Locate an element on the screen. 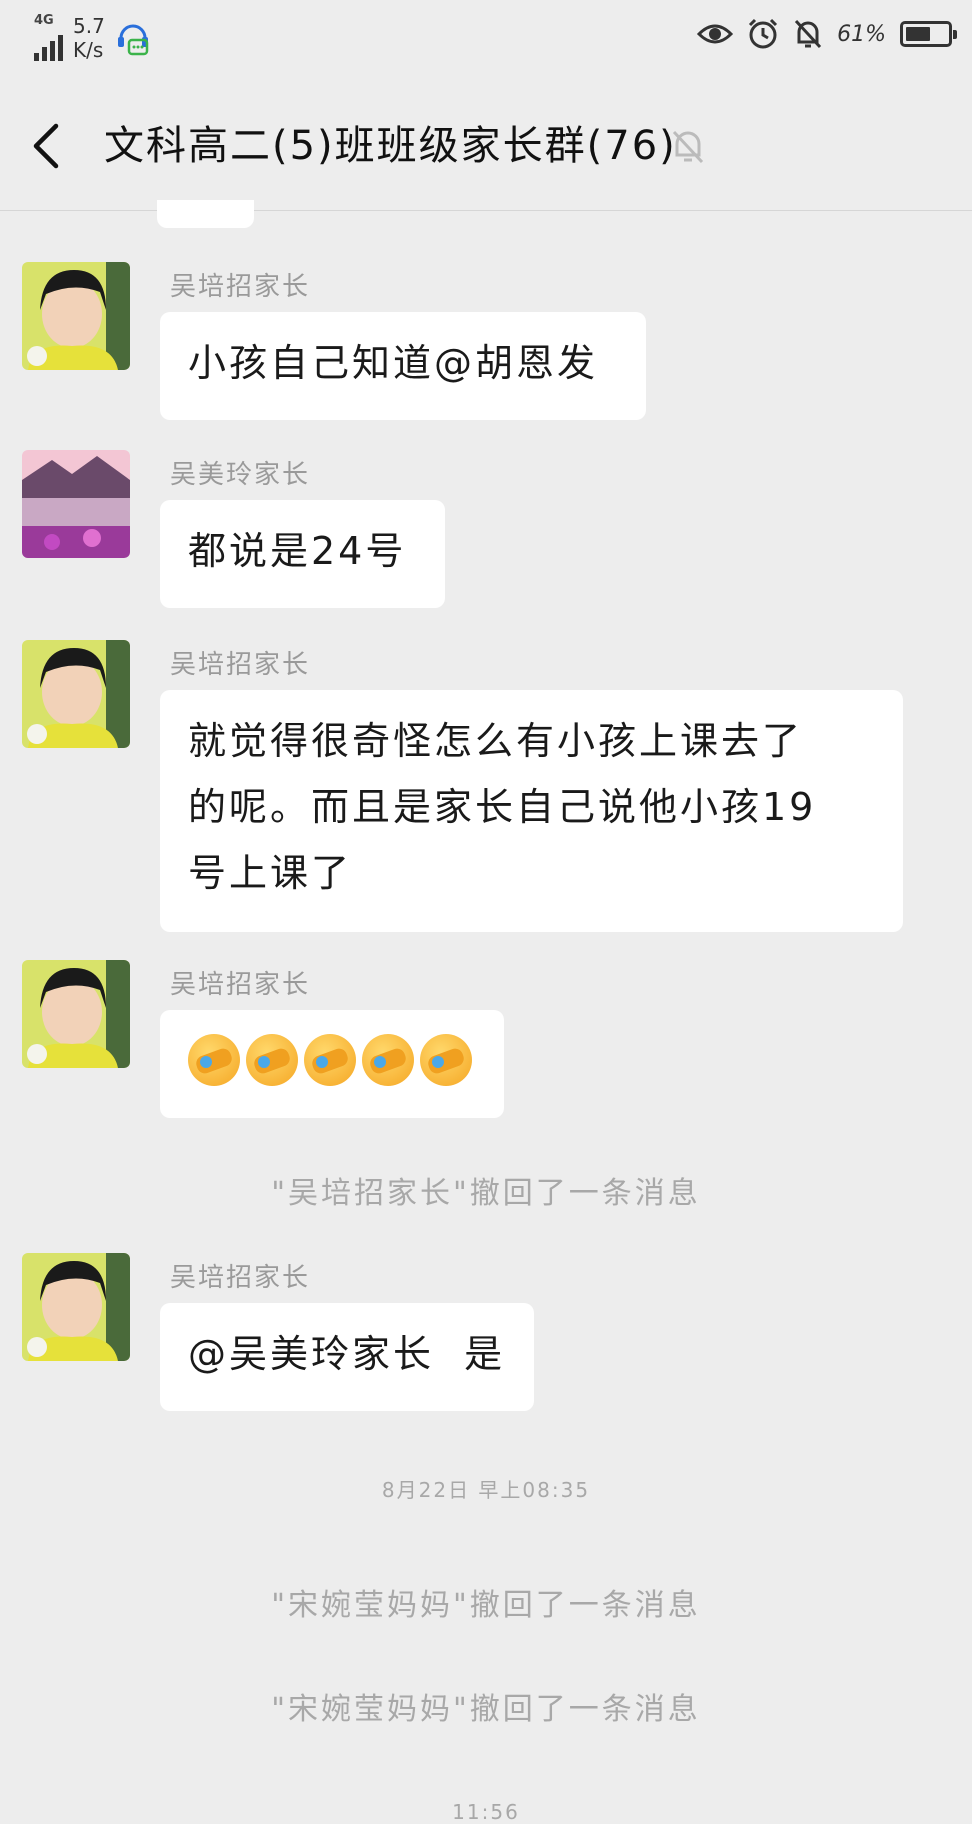 Image resolution: width=972 pixels, height=1824 pixels. alarm-icon is located at coordinates (763, 33).